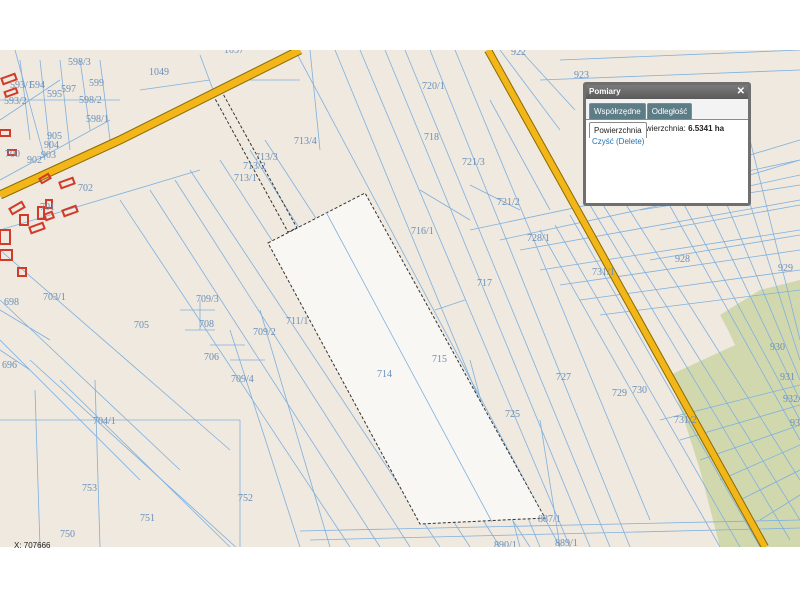 Image resolution: width=800 pixels, height=600 pixels. What do you see at coordinates (605, 91) in the screenshot?
I see `panel-title: Pomiary` at bounding box center [605, 91].